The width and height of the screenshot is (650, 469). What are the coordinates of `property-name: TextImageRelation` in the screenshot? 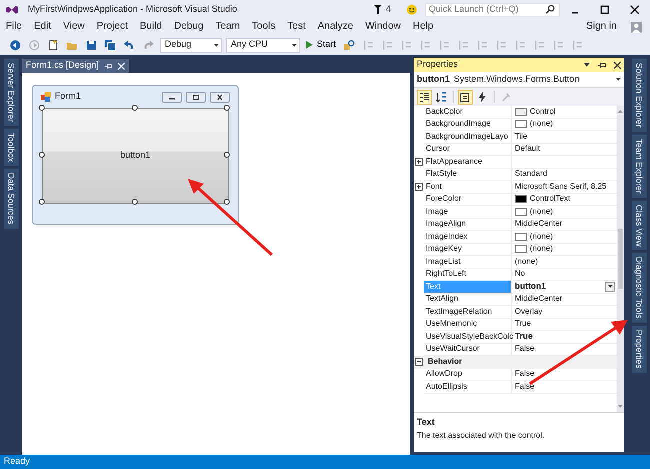 It's located at (468, 312).